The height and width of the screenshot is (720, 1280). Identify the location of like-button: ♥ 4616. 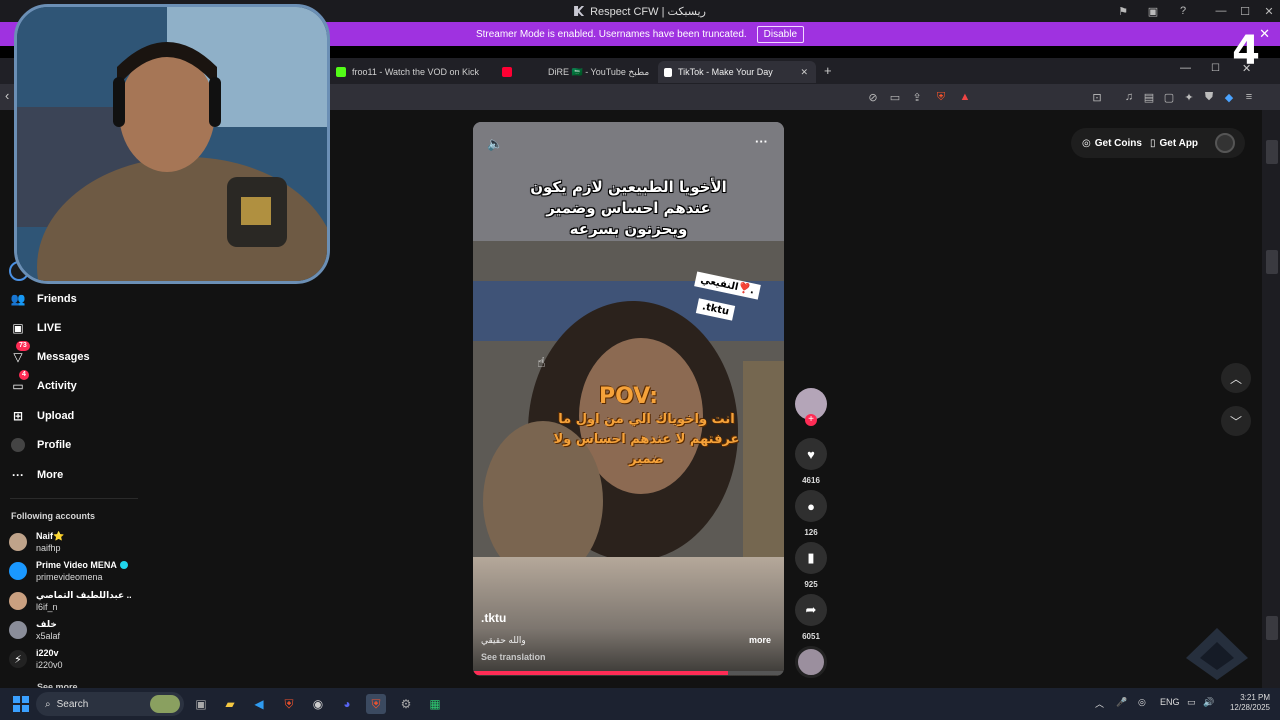
(811, 461).